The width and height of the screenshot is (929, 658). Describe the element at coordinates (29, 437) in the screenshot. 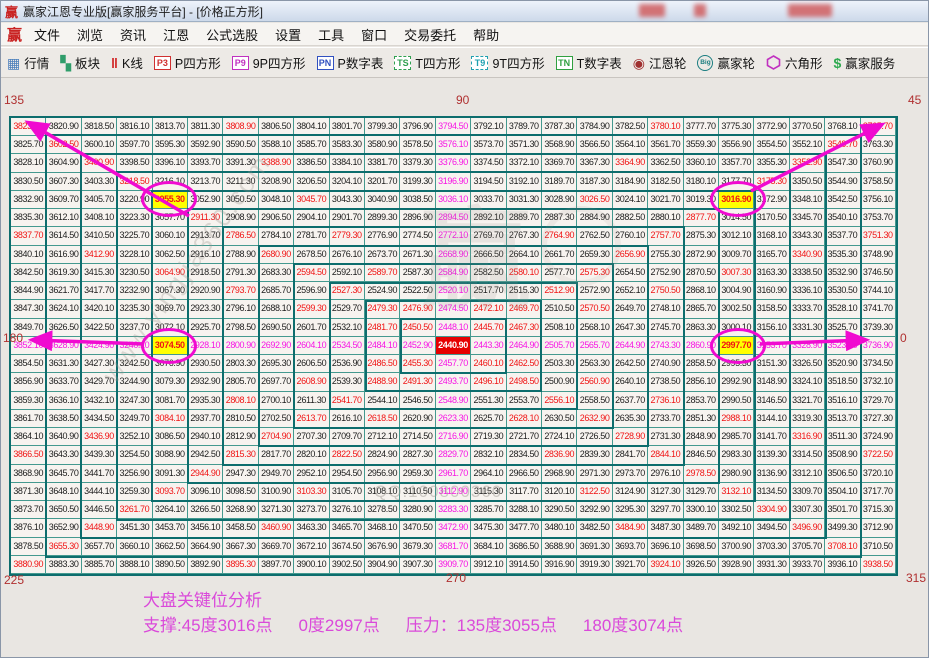

I see `grid-cell: 3864.10` at that location.